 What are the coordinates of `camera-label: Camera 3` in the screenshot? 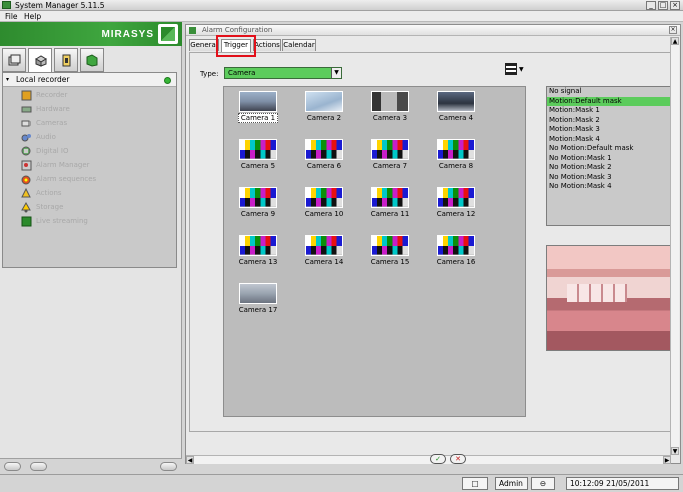 It's located at (390, 118).